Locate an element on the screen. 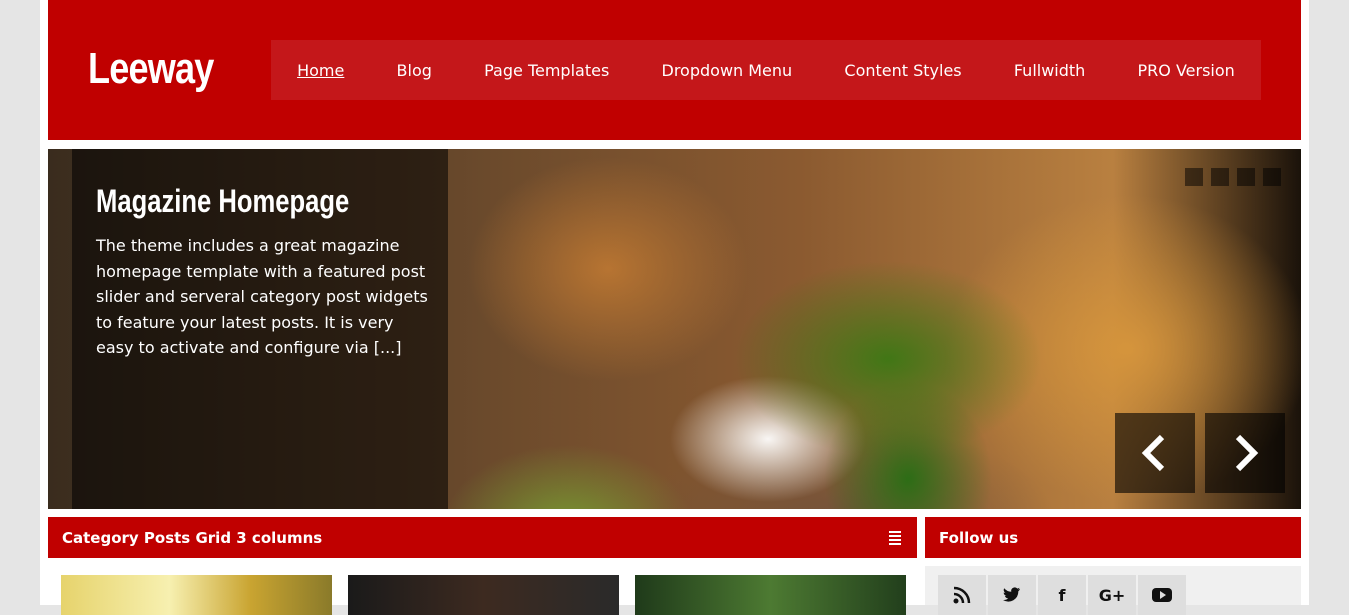  nav-item-page-templates: Page Templates is located at coordinates (546, 70).